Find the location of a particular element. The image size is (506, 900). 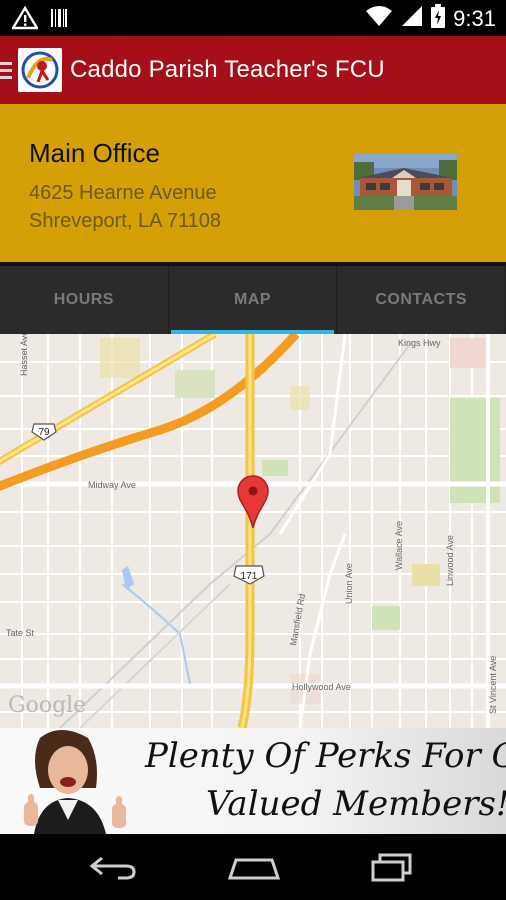

map-attribution: Google is located at coordinates (47, 705).